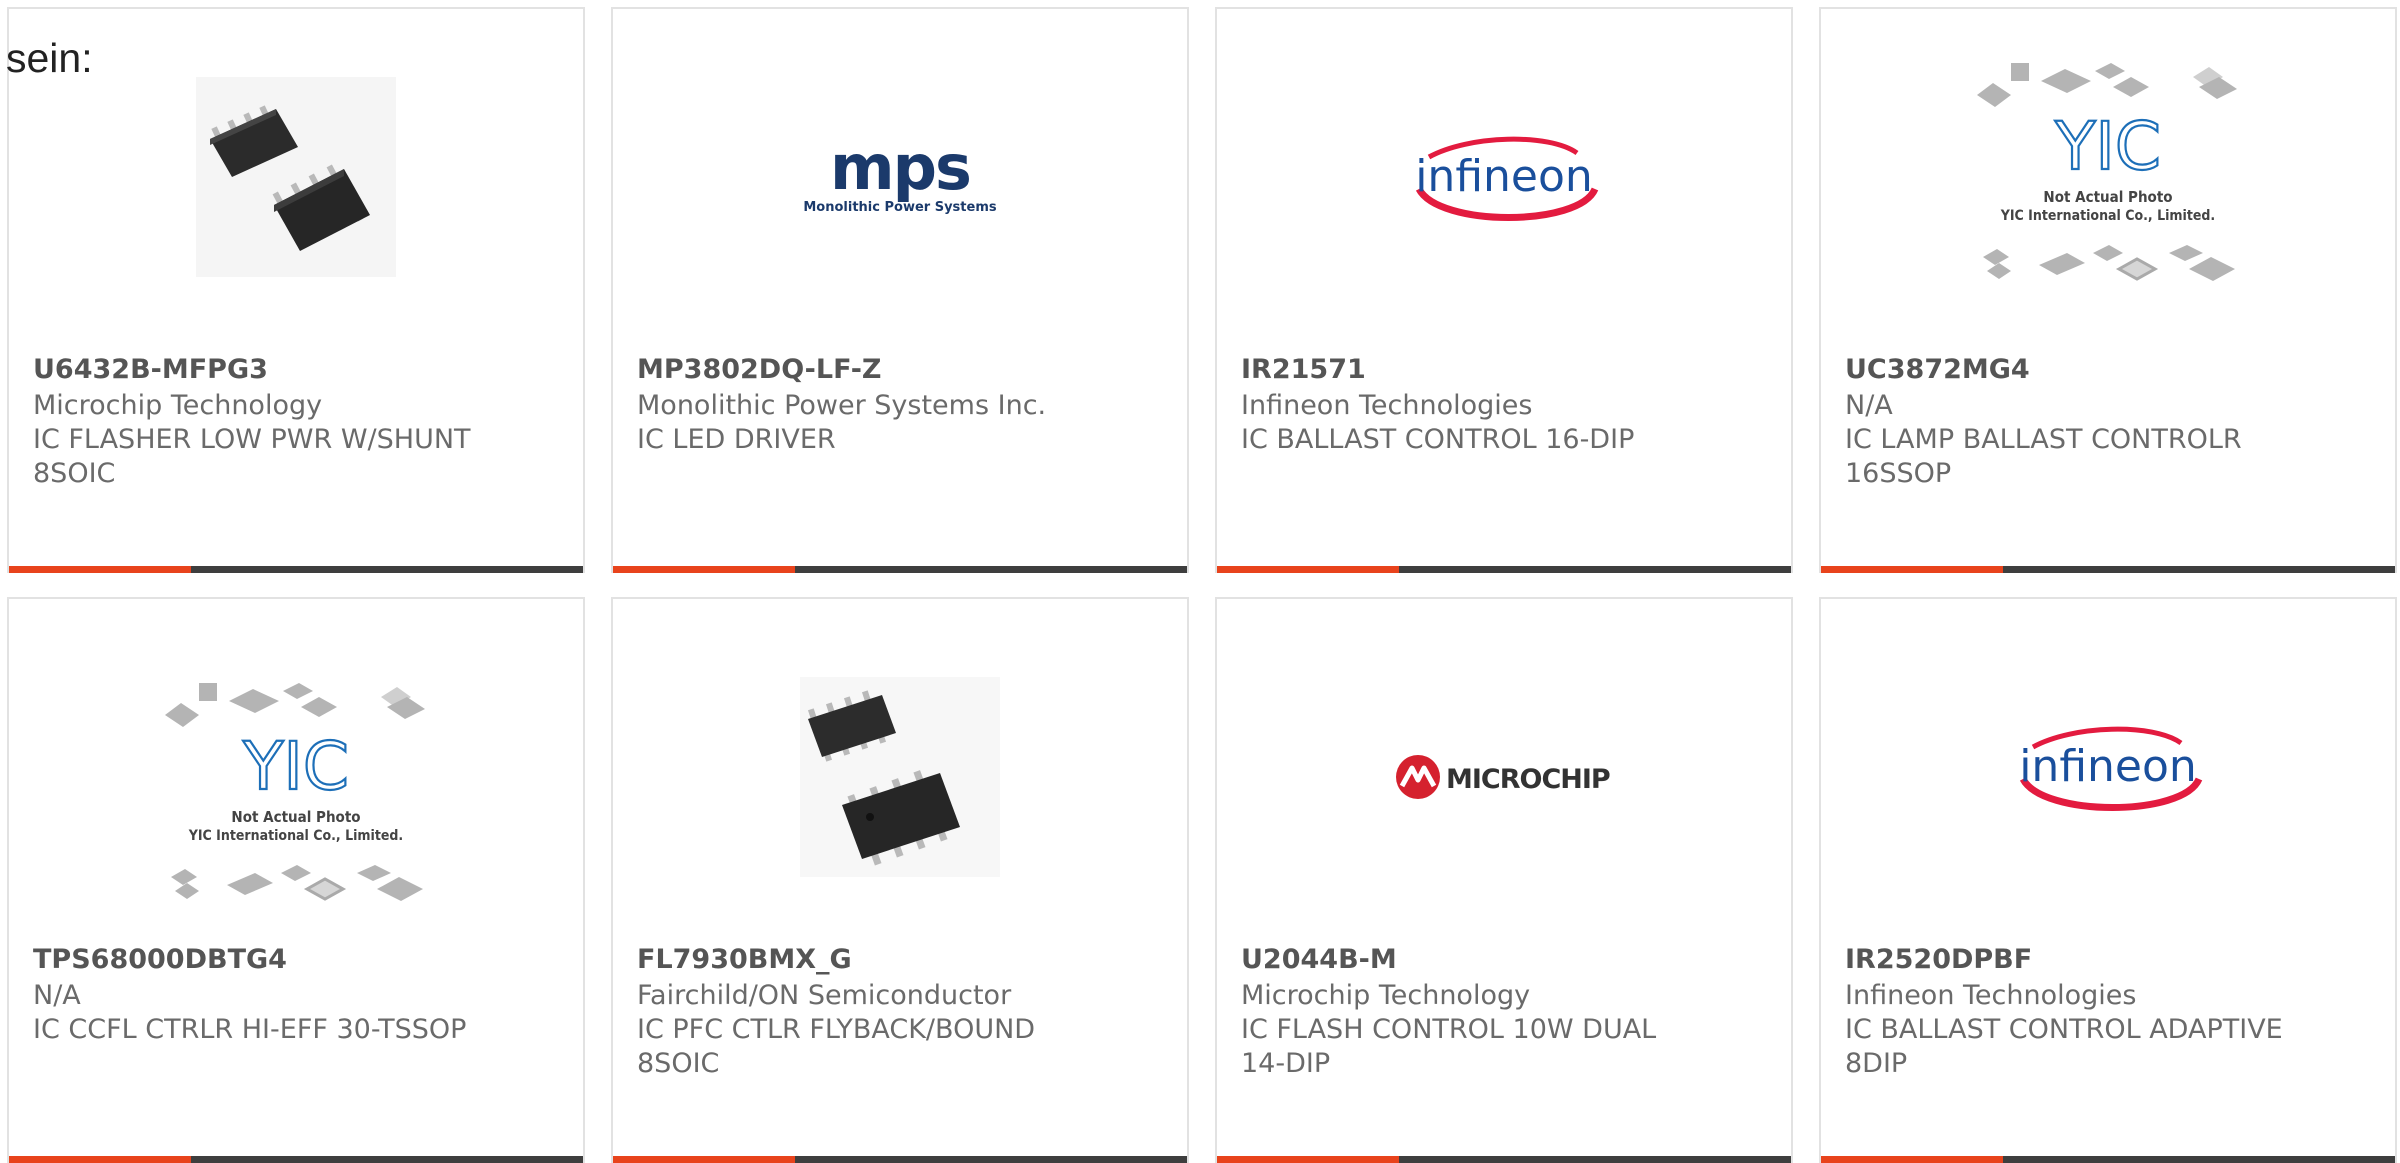  I want to click on mps-tagline: Monolithic Power Systems, so click(899, 207).